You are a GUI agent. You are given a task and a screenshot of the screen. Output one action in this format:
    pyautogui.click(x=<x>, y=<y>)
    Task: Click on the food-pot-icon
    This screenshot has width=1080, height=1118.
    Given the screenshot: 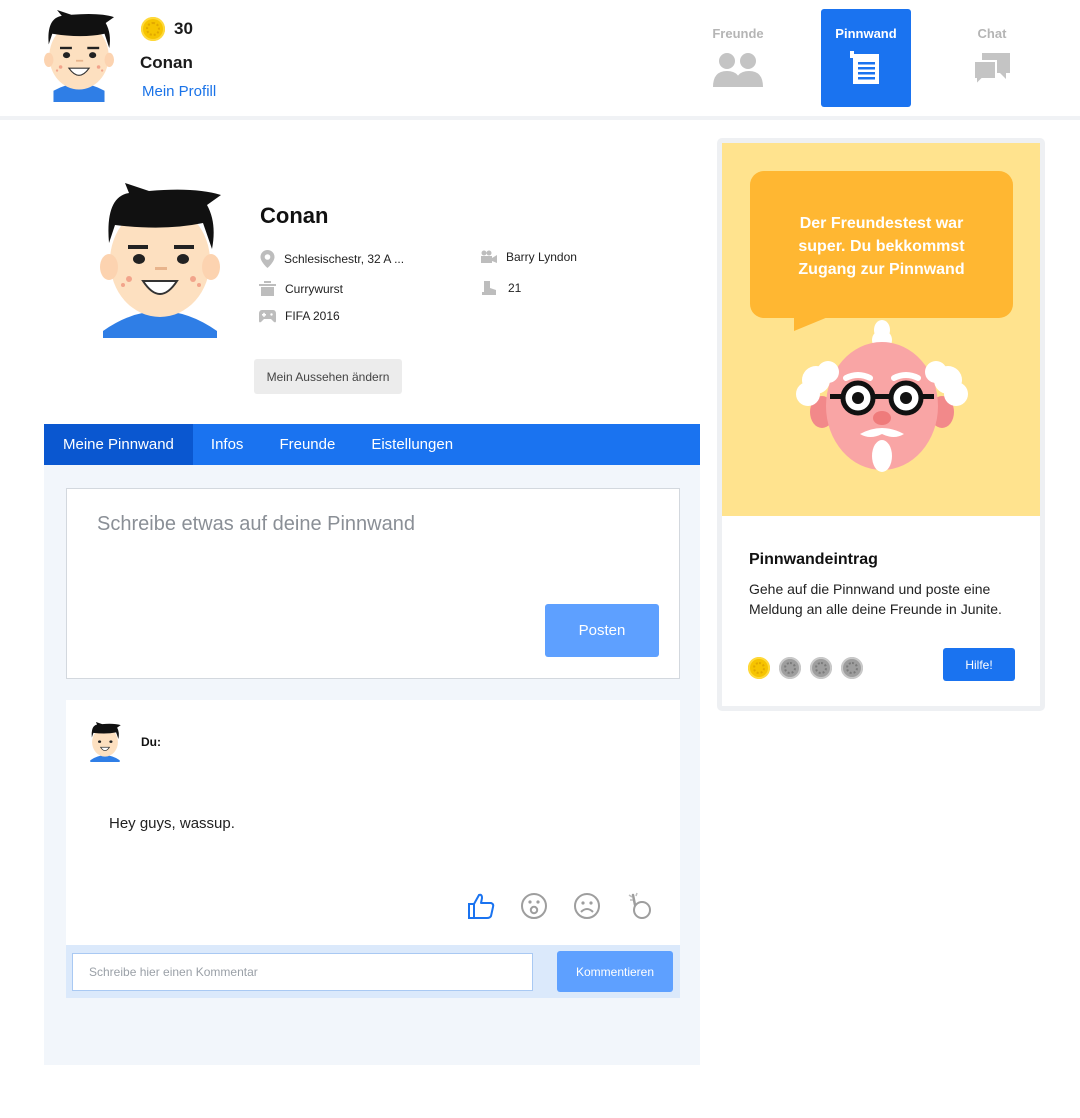 What is the action you would take?
    pyautogui.click(x=267, y=288)
    